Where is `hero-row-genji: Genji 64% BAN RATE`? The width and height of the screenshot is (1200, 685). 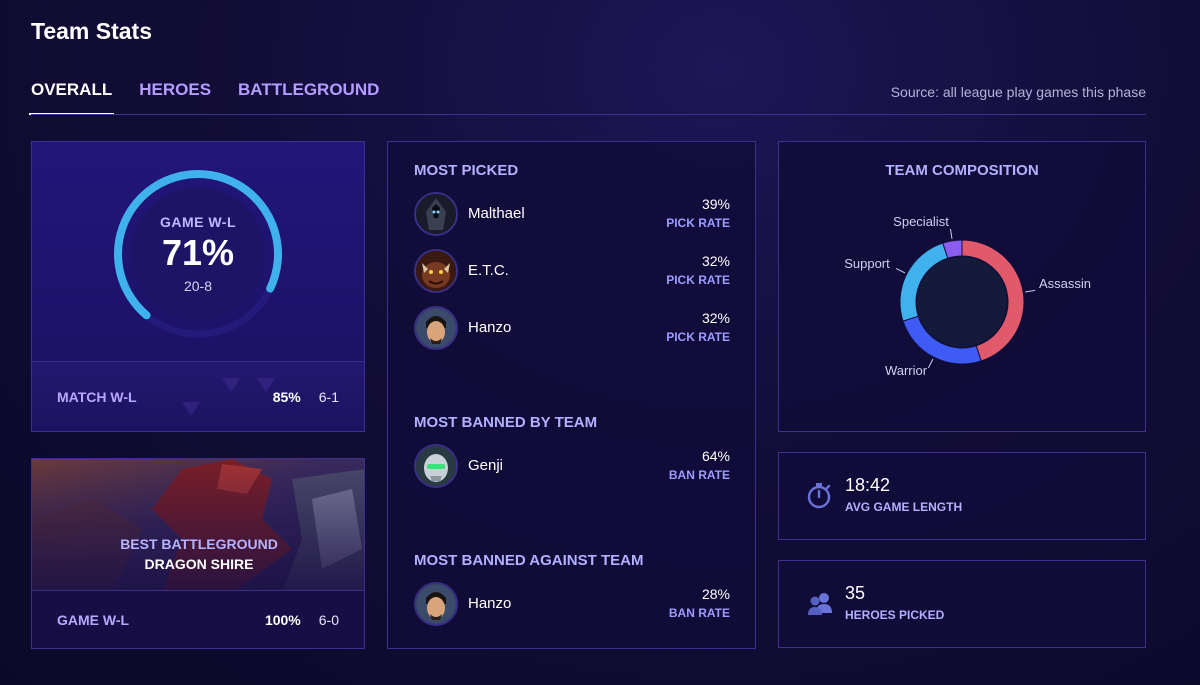 hero-row-genji: Genji 64% BAN RATE is located at coordinates (572, 467).